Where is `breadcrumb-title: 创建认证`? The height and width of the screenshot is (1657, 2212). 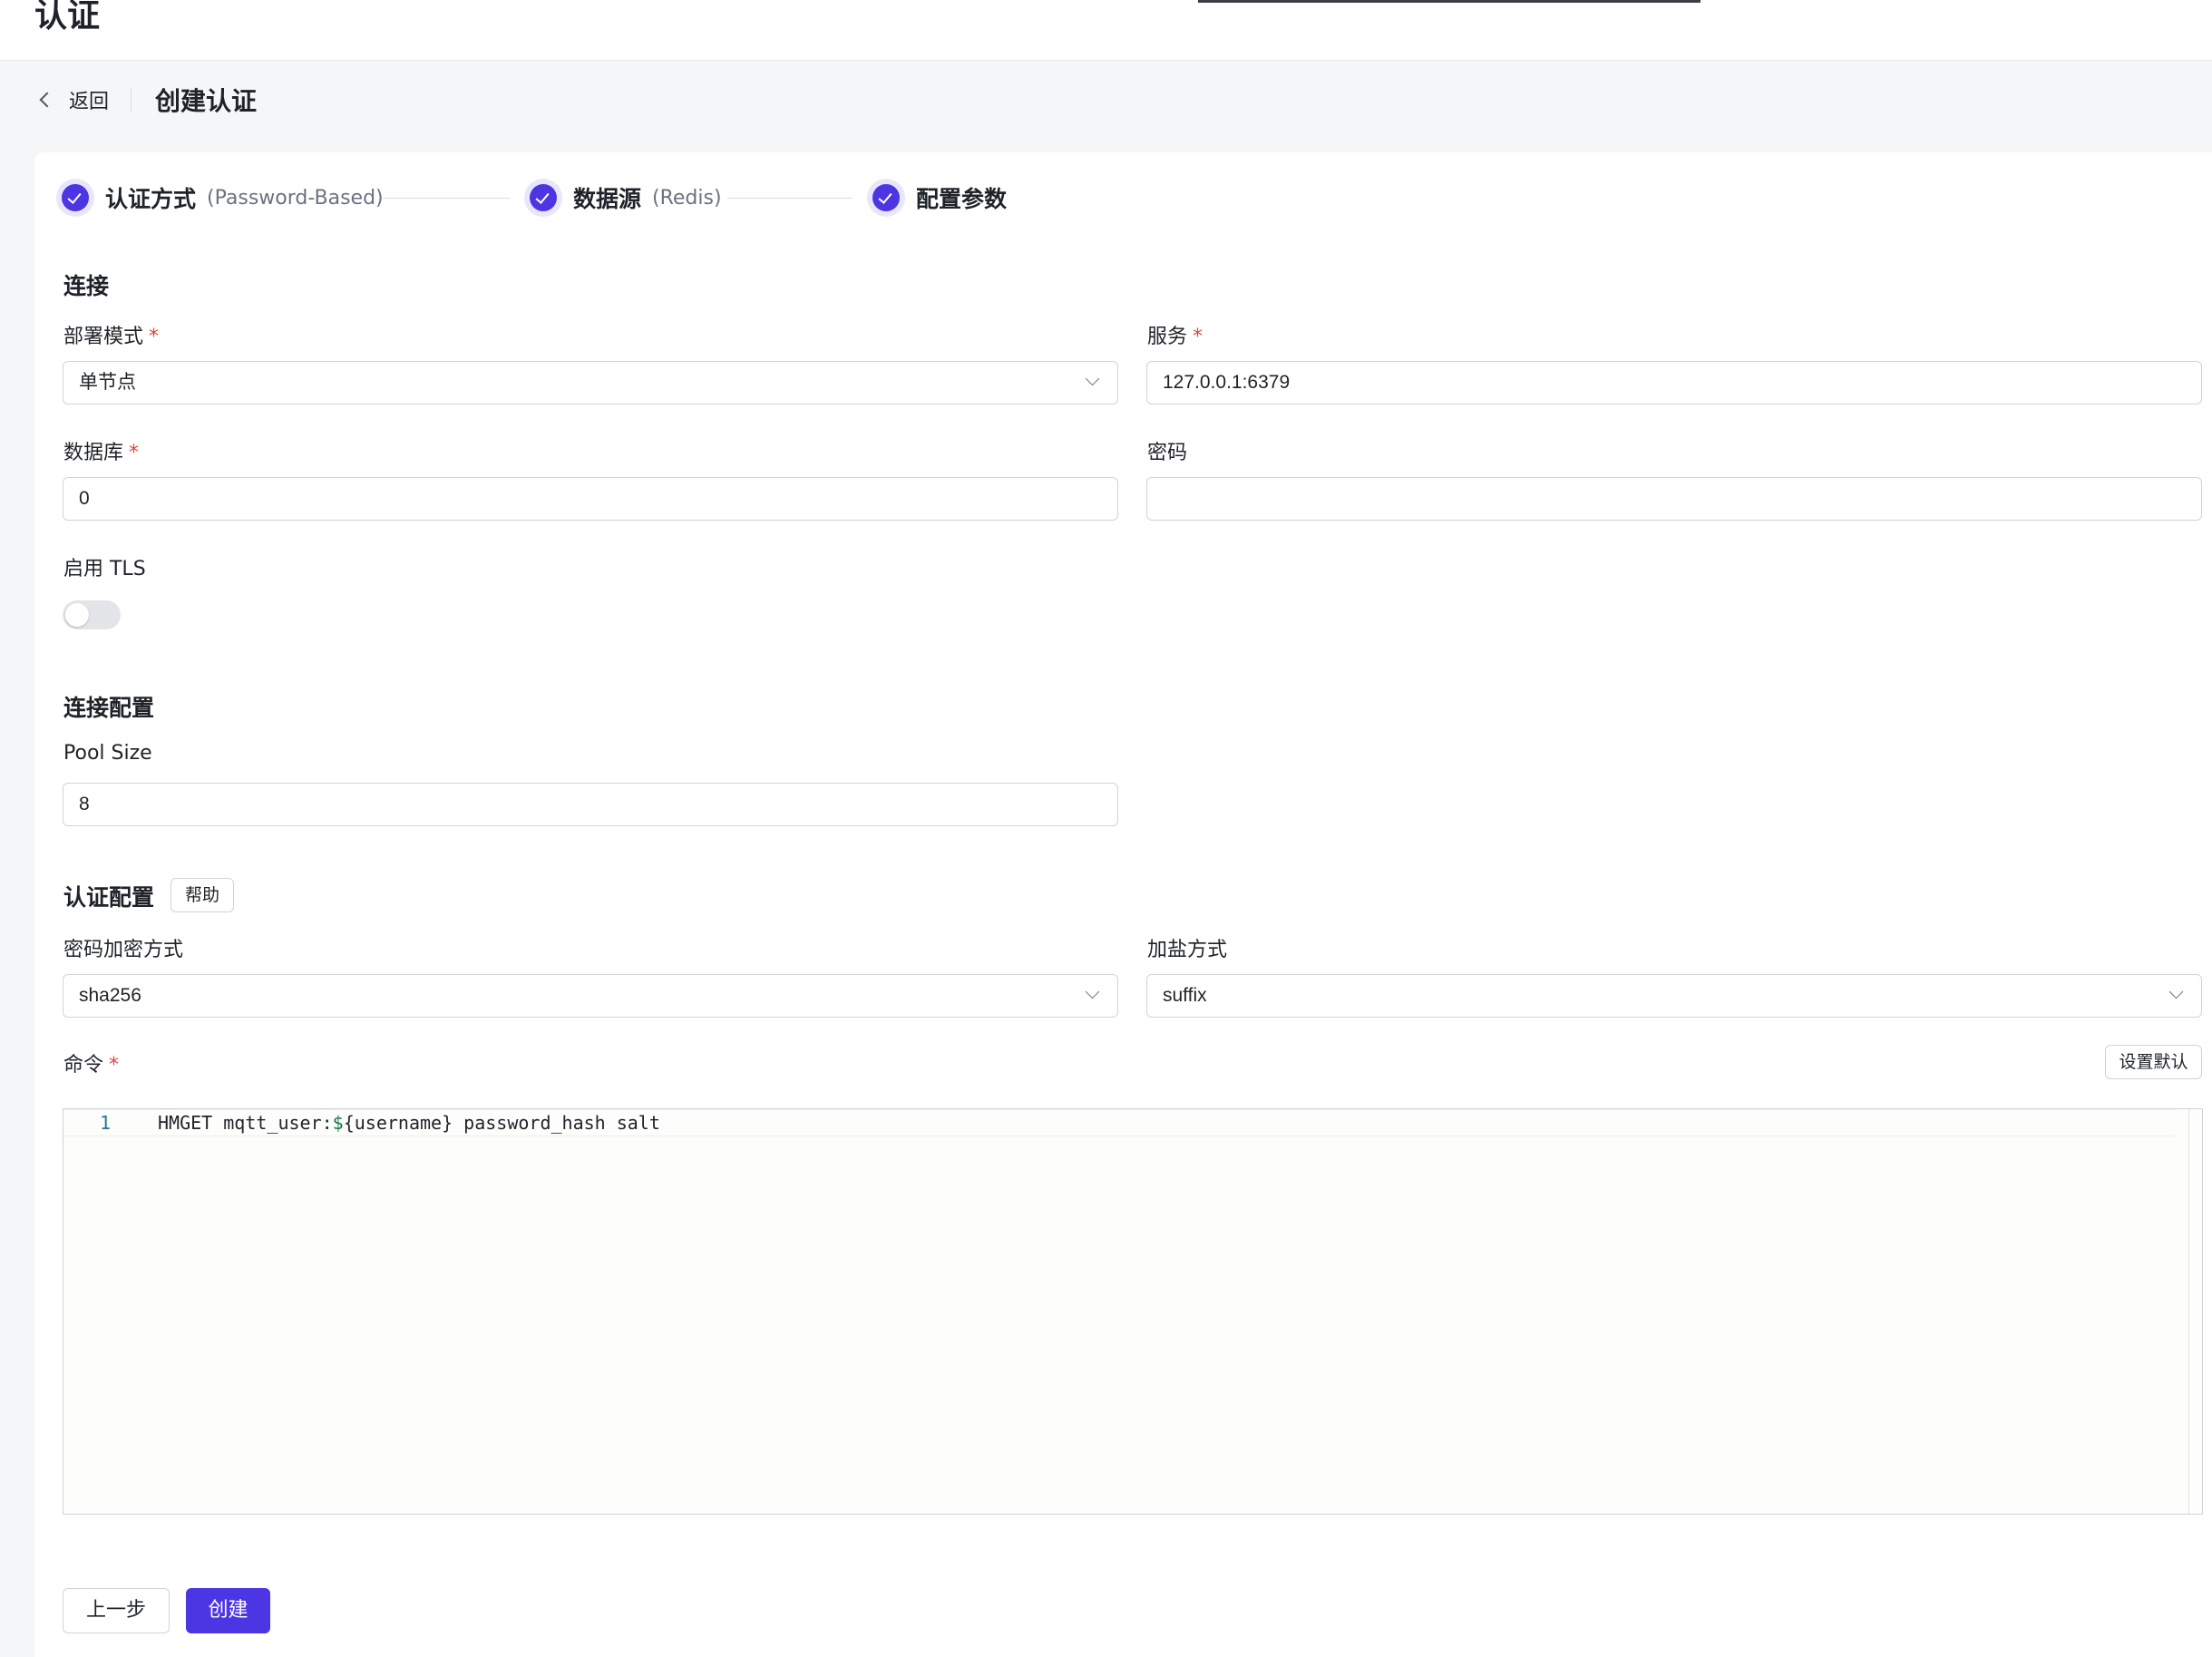 breadcrumb-title: 创建认证 is located at coordinates (207, 101).